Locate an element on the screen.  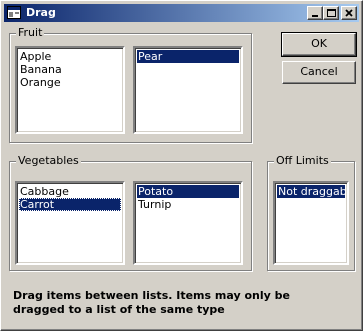
title-bar: Drag is located at coordinates (181, 13).